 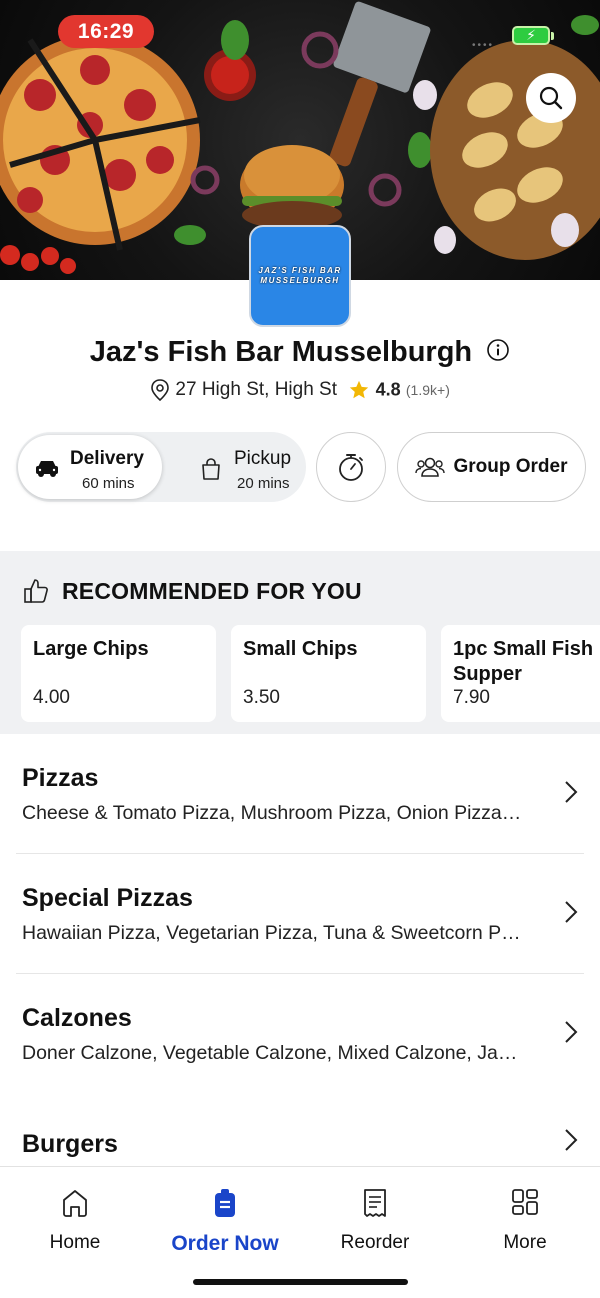 I want to click on nav-order-now-label: Order Now, so click(x=225, y=1243).